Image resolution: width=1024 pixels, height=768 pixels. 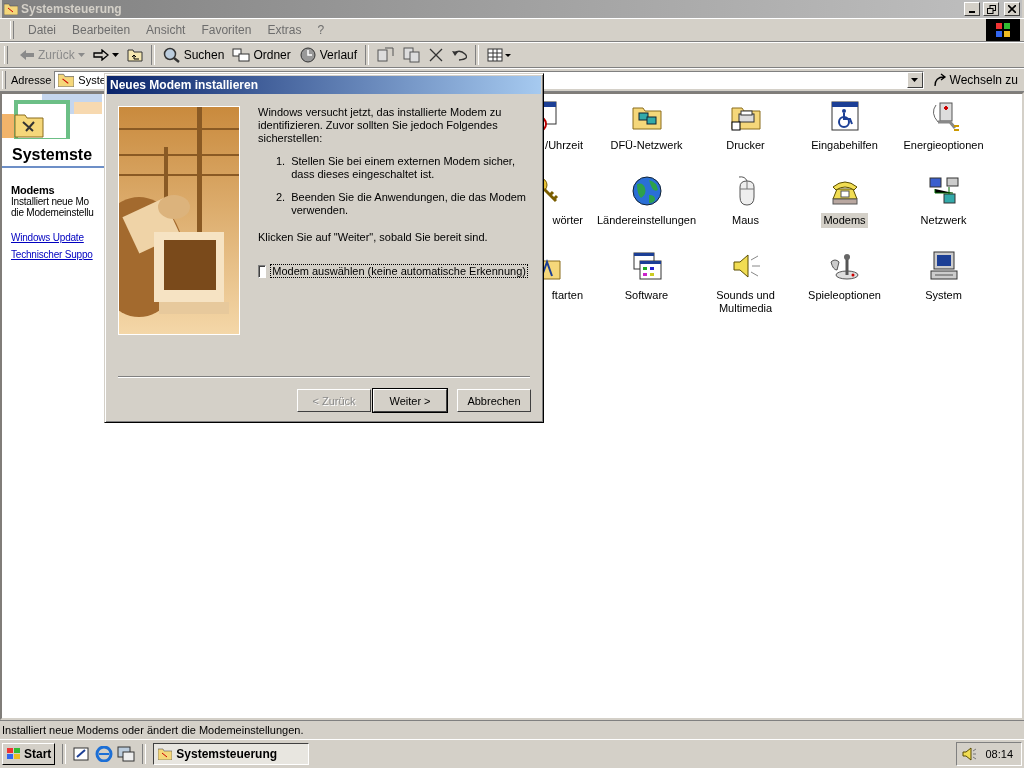 What do you see at coordinates (33, 190) in the screenshot?
I see `item-title: Modems` at bounding box center [33, 190].